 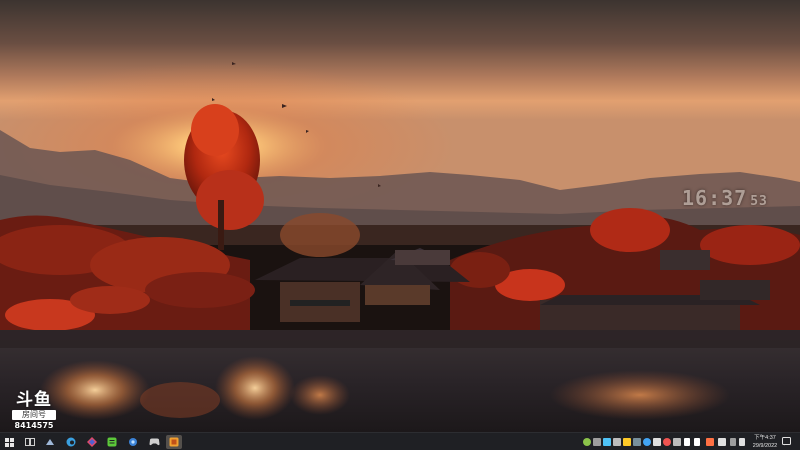 I want to click on blue-circle-app-icon, so click(x=133, y=442).